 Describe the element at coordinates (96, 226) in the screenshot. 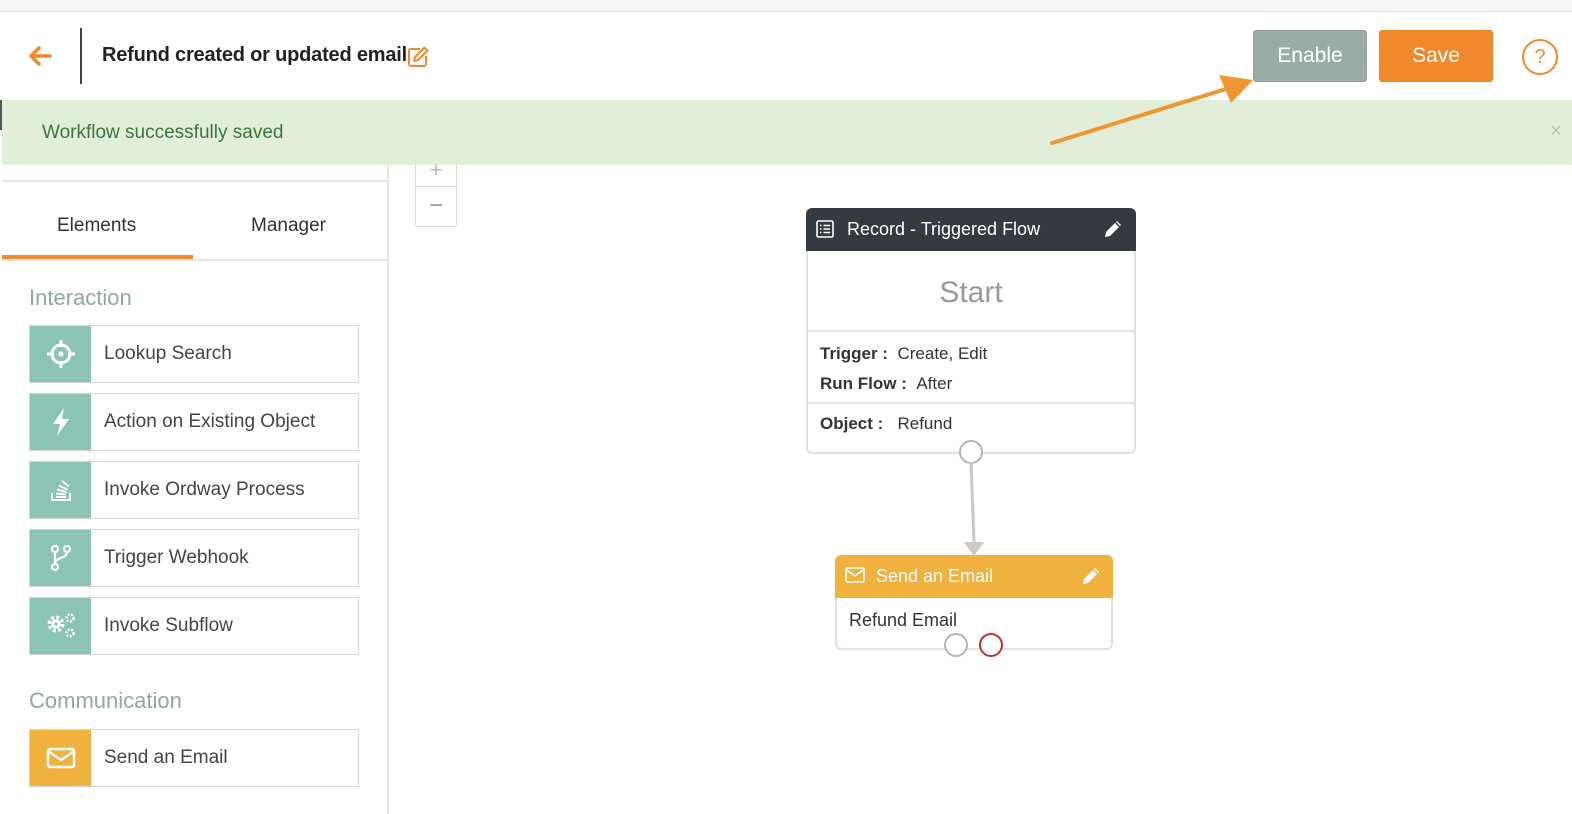

I see `tab-elements: Elements` at that location.